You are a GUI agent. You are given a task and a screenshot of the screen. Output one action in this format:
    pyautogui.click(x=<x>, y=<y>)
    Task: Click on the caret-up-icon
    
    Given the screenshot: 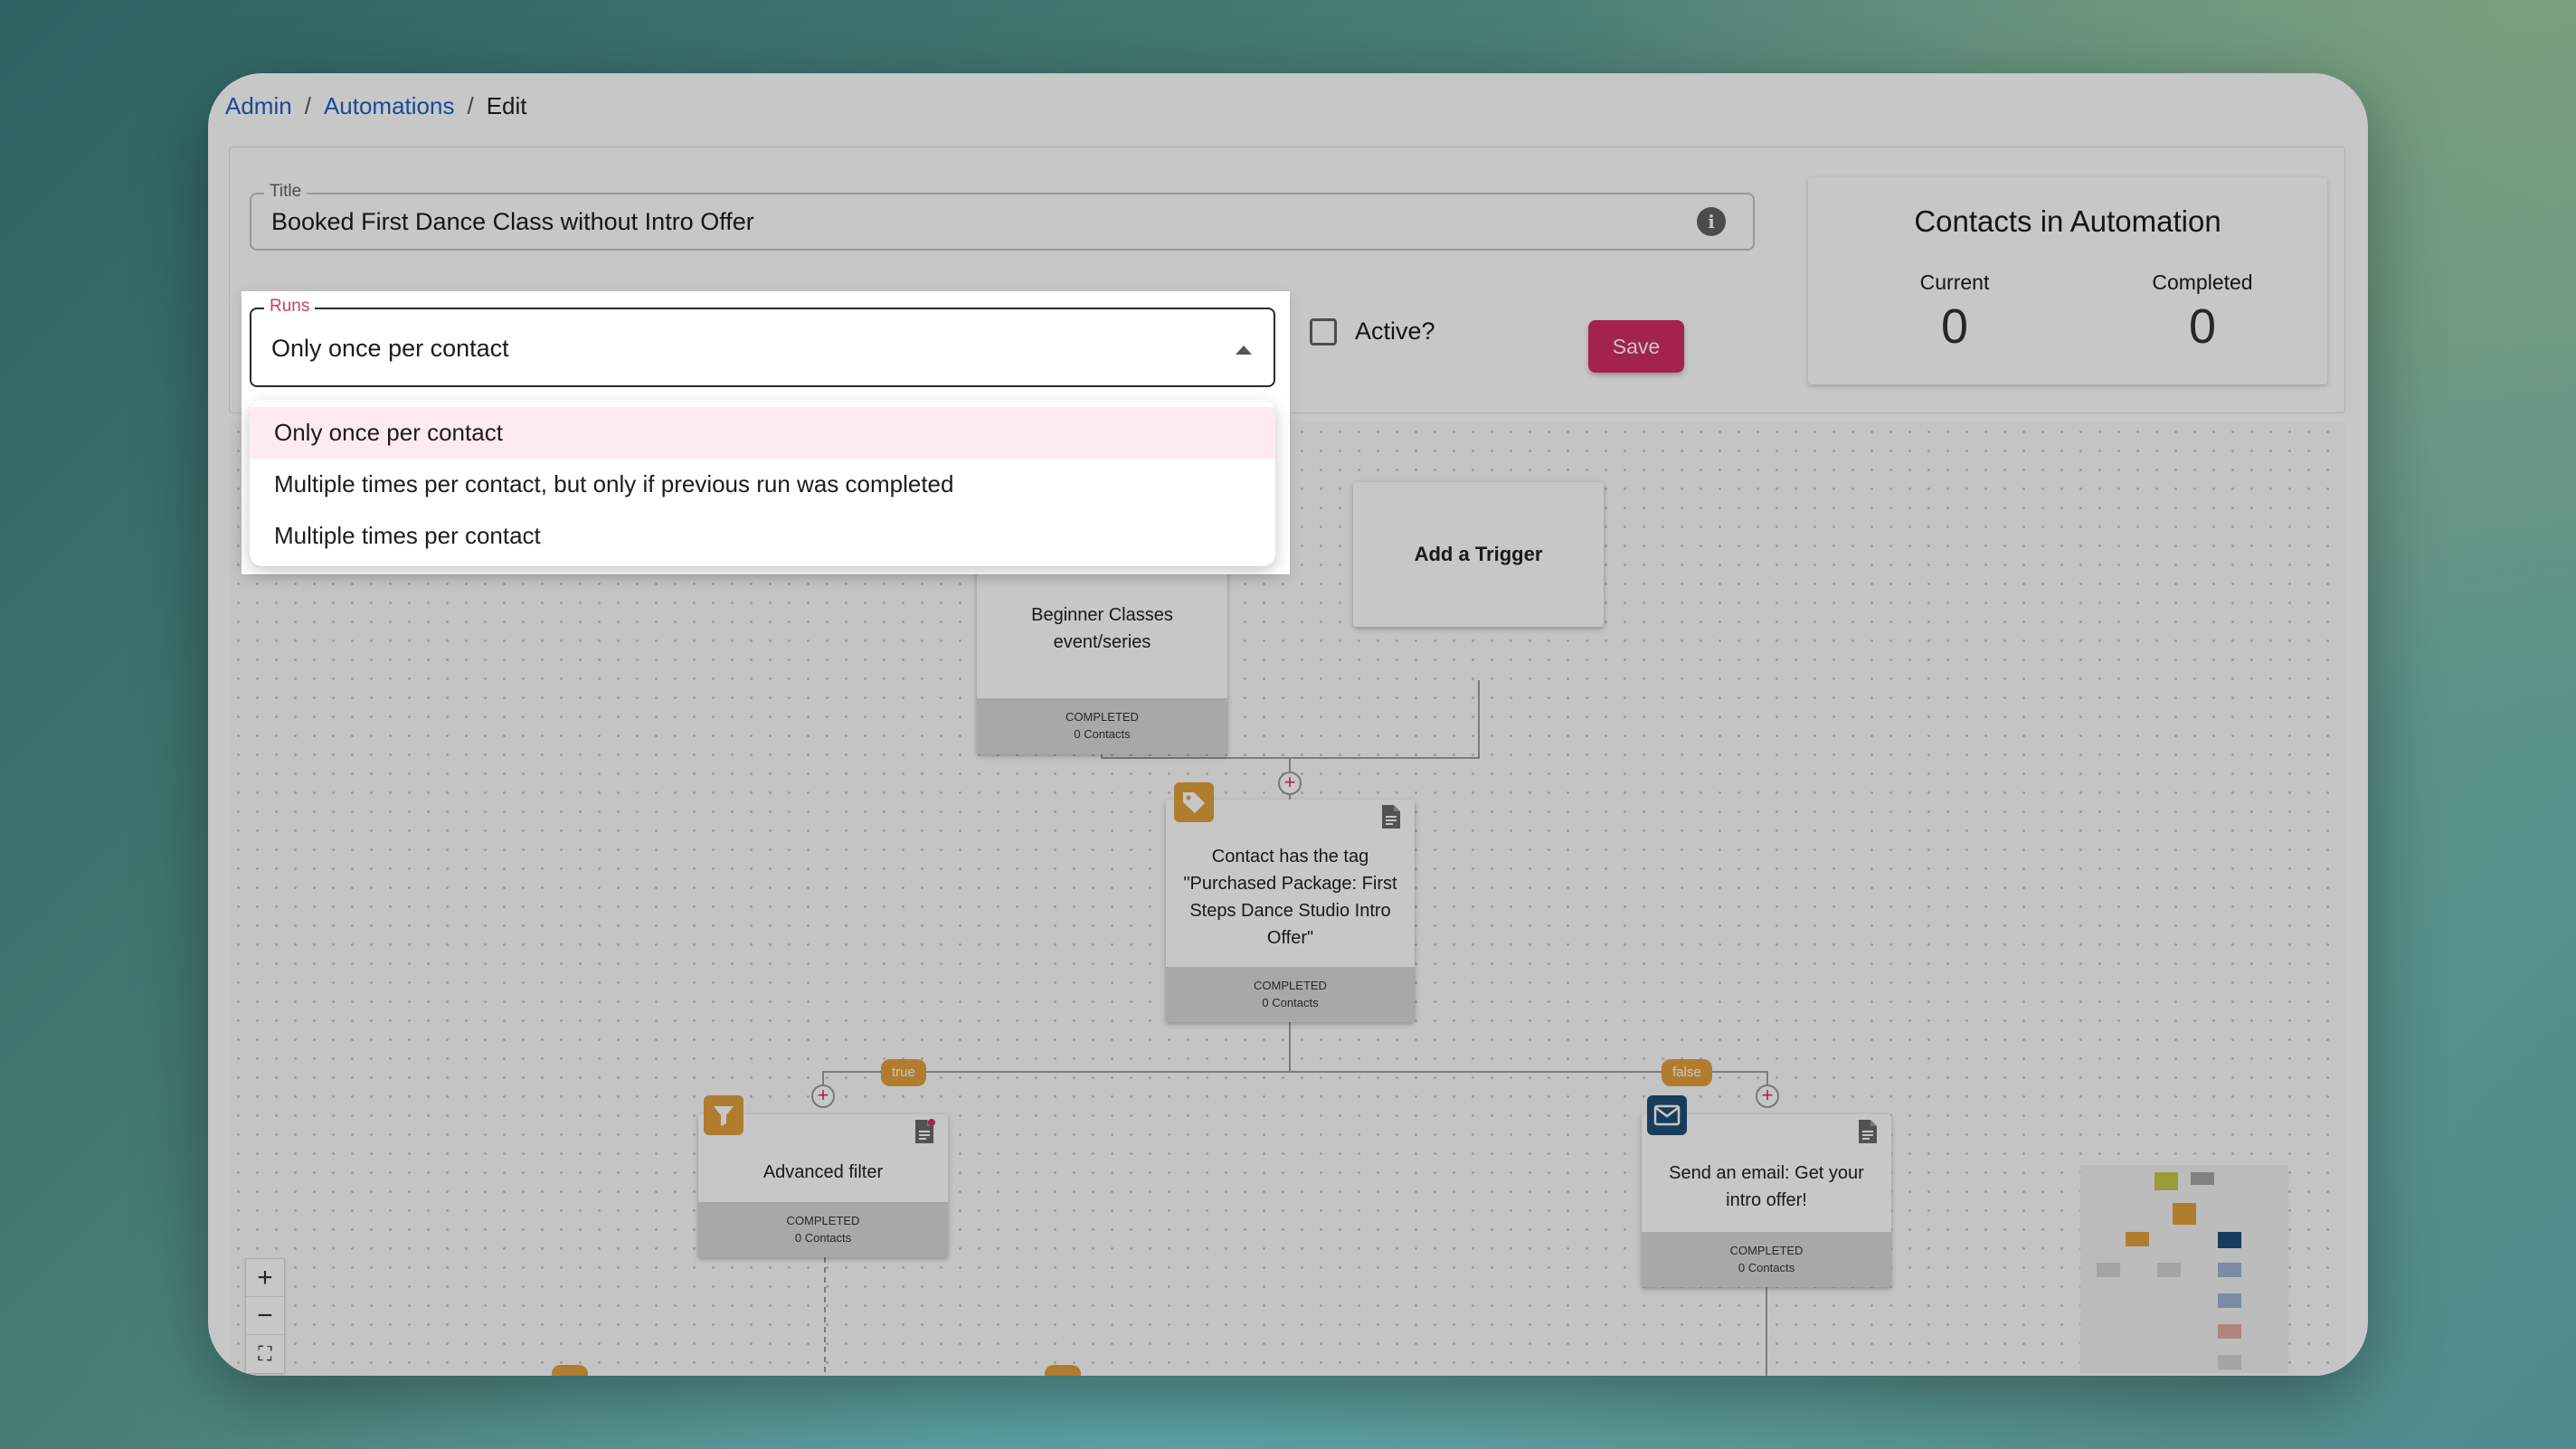 What is the action you would take?
    pyautogui.click(x=1244, y=351)
    